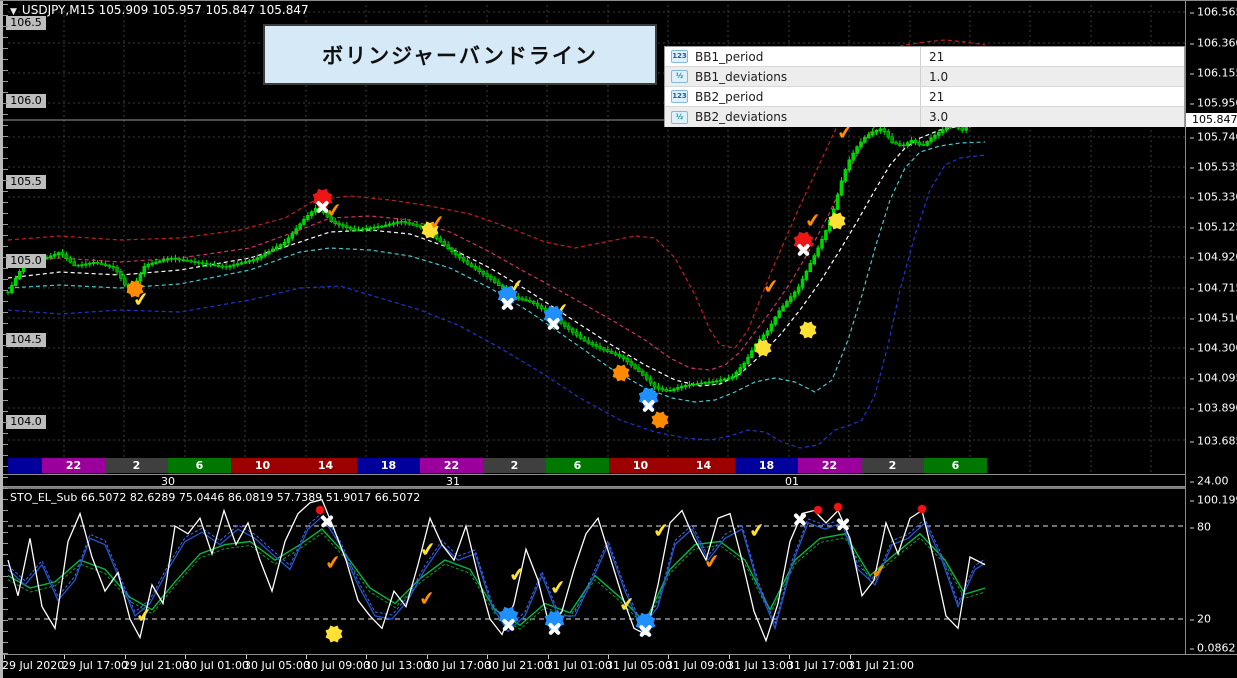 This screenshot has height=678, width=1237. What do you see at coordinates (26, 182) in the screenshot?
I see `left-price-label: 105.5` at bounding box center [26, 182].